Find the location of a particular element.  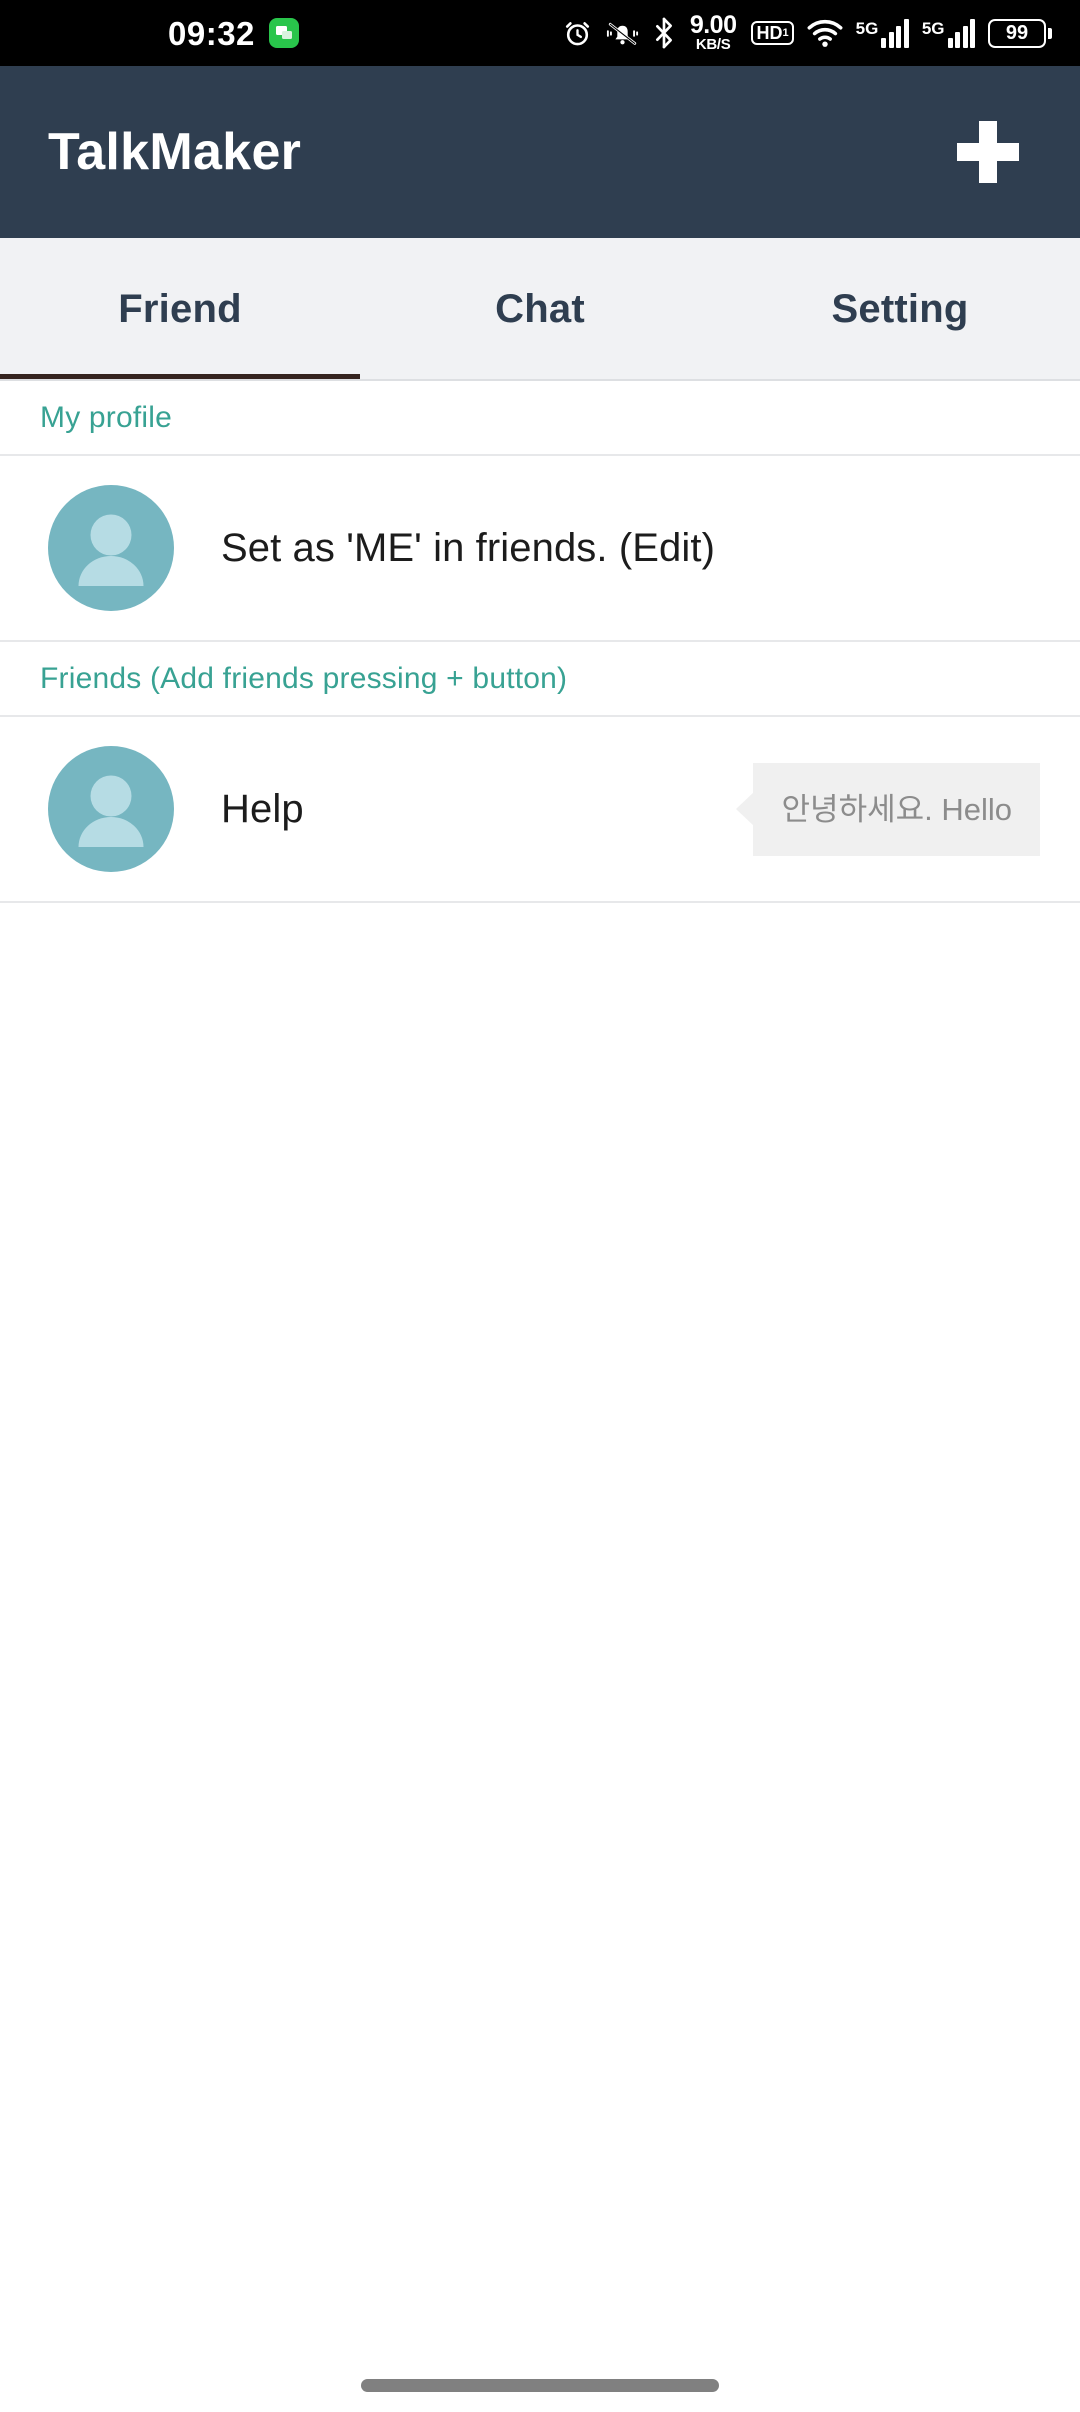

network-speed-indicator: 9.00 KB/S is located at coordinates (713, 32).